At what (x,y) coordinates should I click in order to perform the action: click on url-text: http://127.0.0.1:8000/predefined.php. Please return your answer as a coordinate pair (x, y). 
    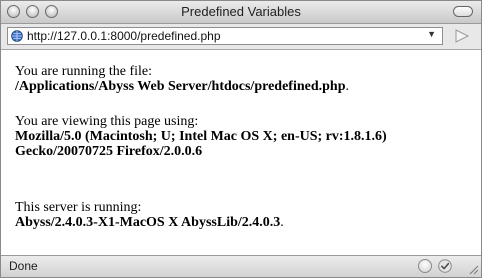
    Looking at the image, I should click on (124, 36).